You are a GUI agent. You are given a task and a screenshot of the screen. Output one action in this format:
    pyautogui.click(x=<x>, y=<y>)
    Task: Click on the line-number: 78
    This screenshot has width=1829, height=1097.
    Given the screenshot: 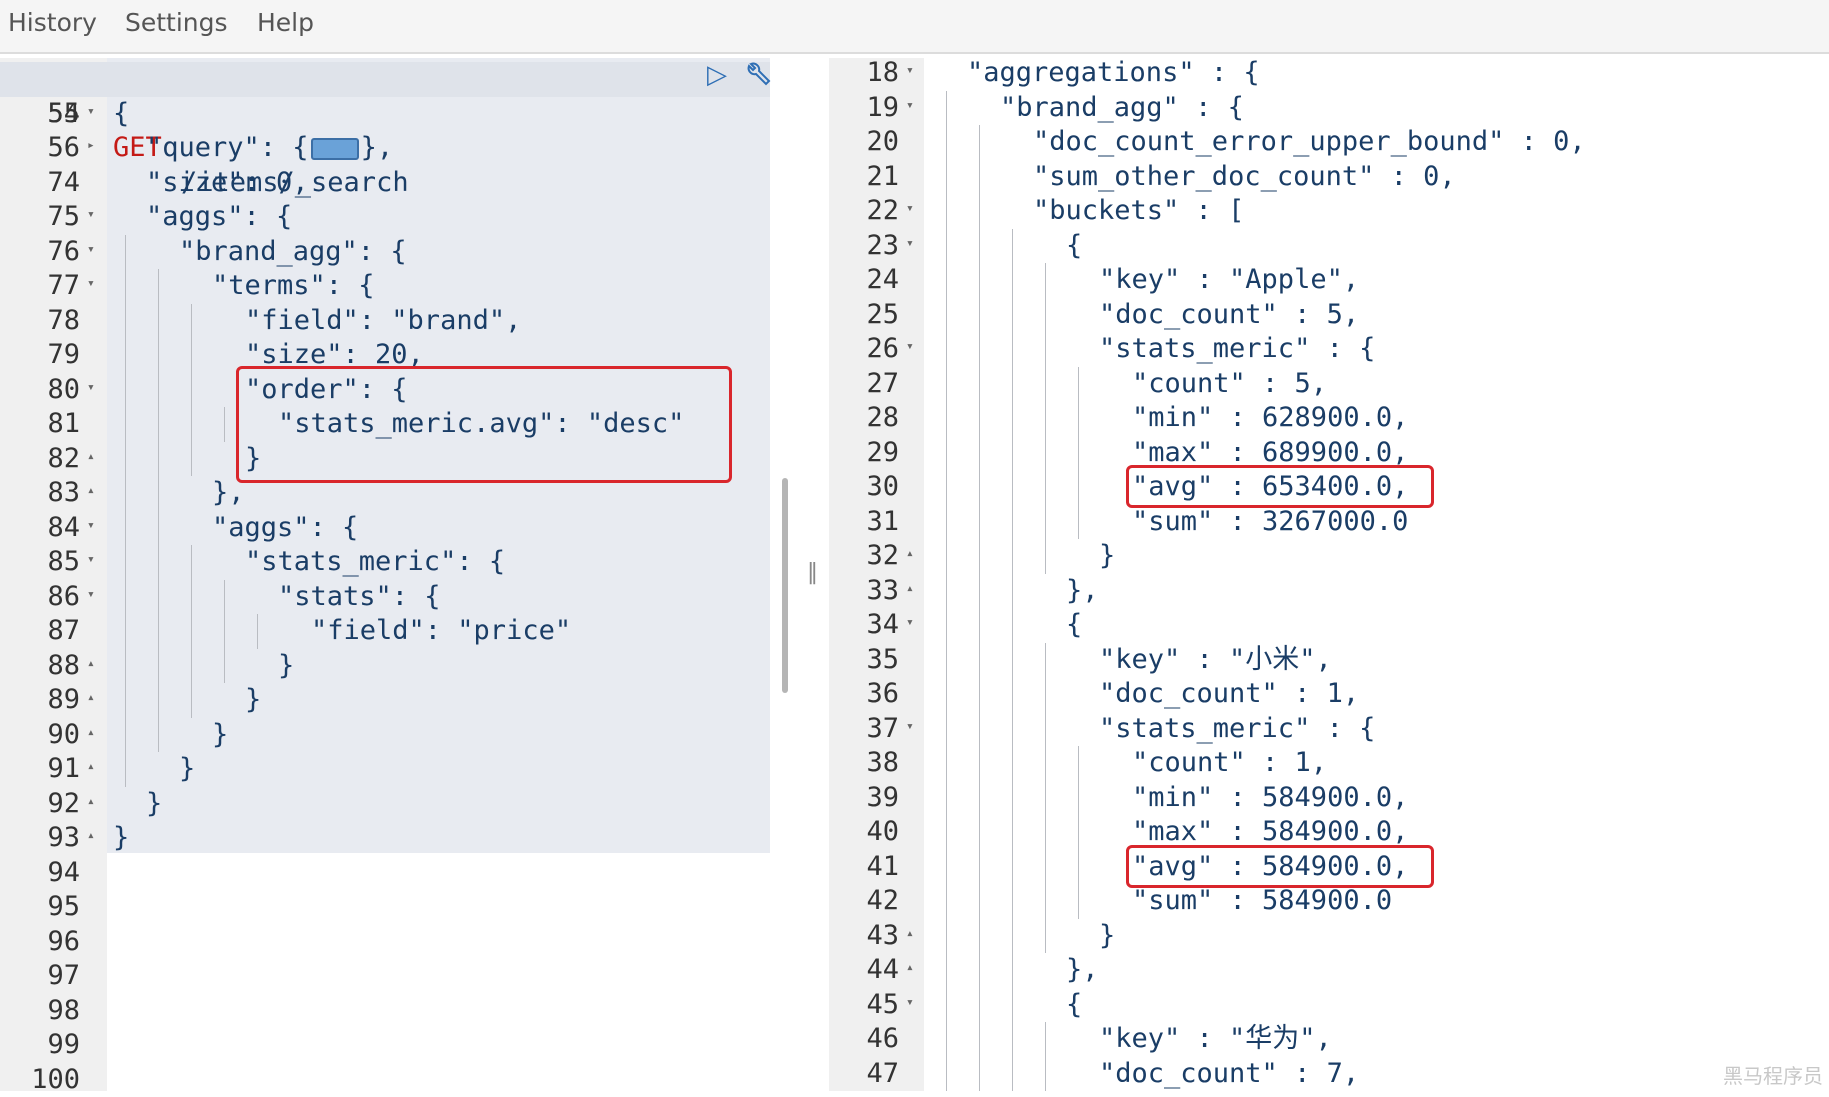 What is the action you would take?
    pyautogui.click(x=40, y=321)
    